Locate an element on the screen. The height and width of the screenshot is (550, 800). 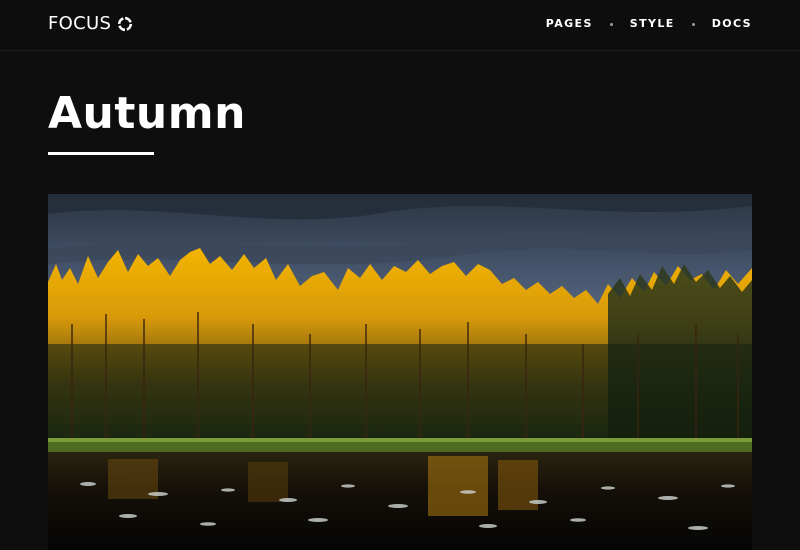
site-header: FOCUS PAGES STYLE DOCS is located at coordinates (400, 25).